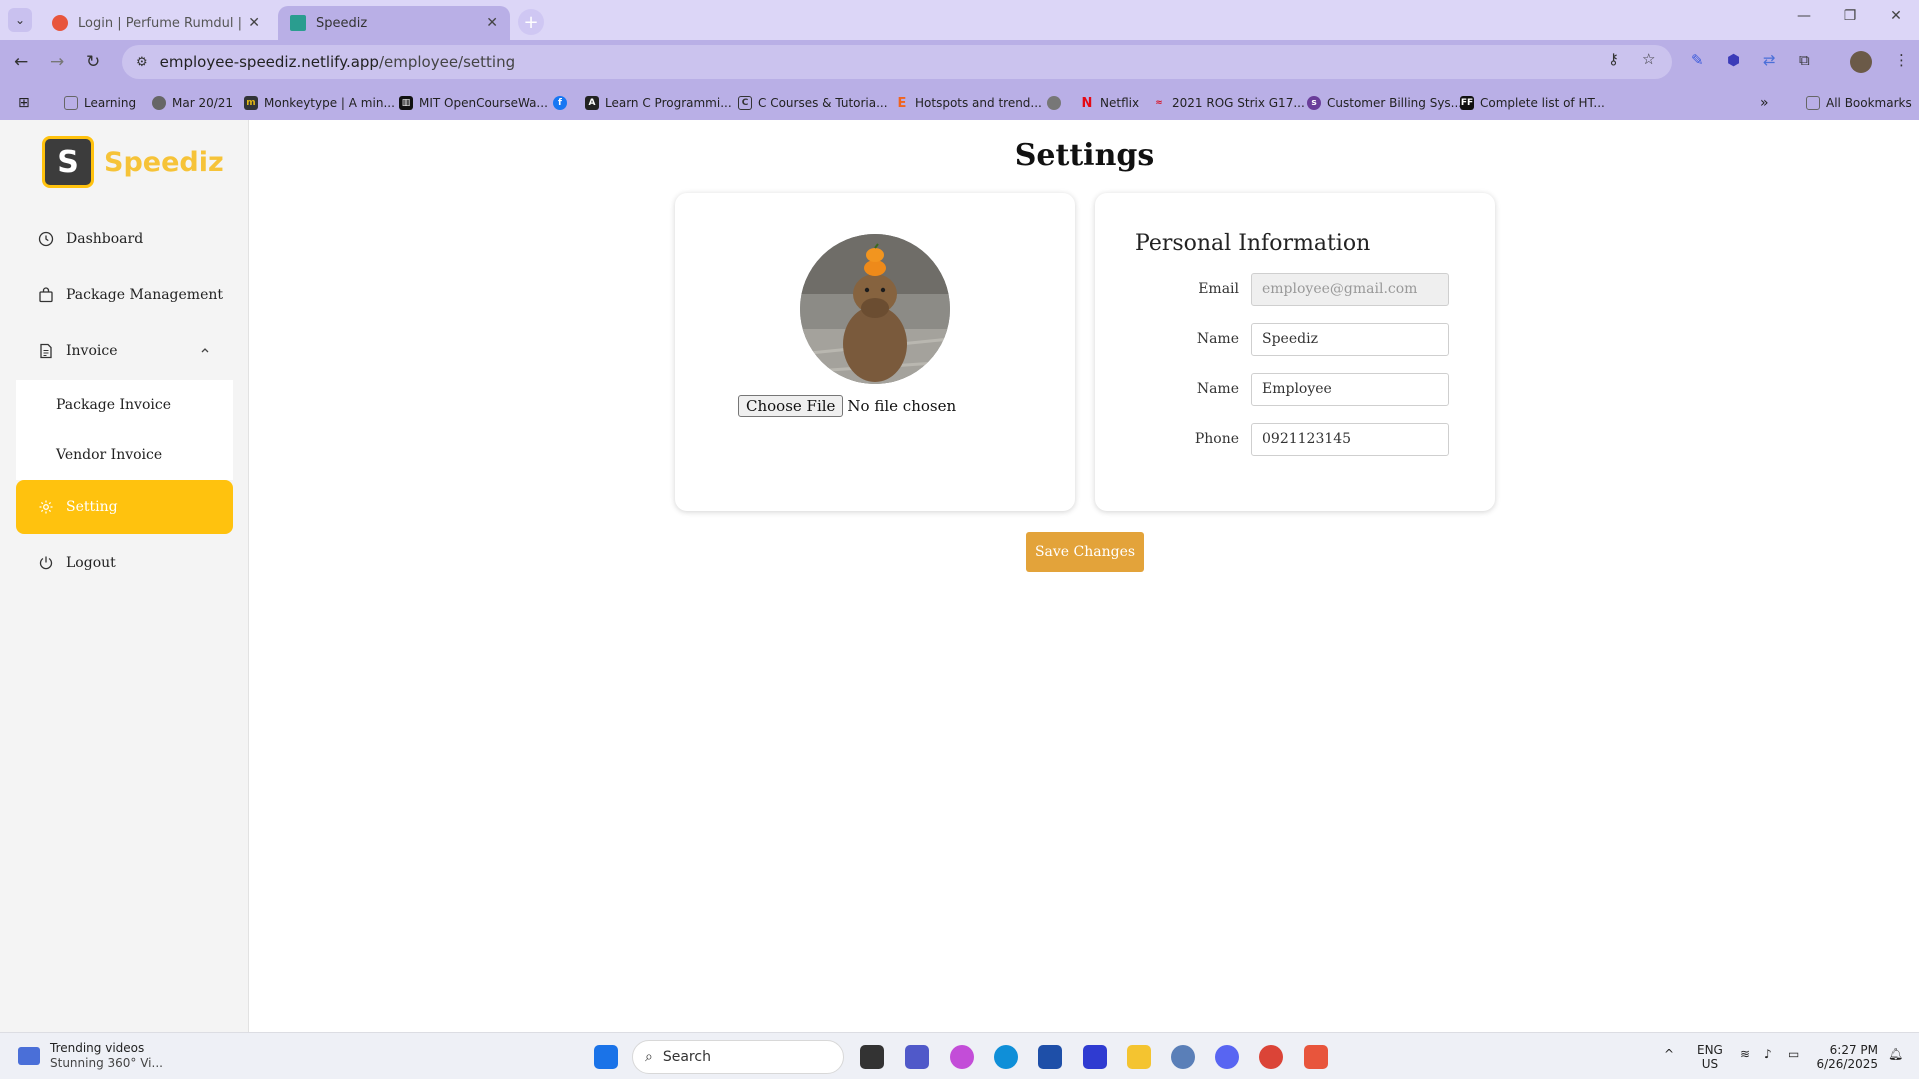 Image resolution: width=1919 pixels, height=1079 pixels. Describe the element at coordinates (124, 405) in the screenshot. I see `sidebar-subitem-package-invoice: Package Invoice` at that location.